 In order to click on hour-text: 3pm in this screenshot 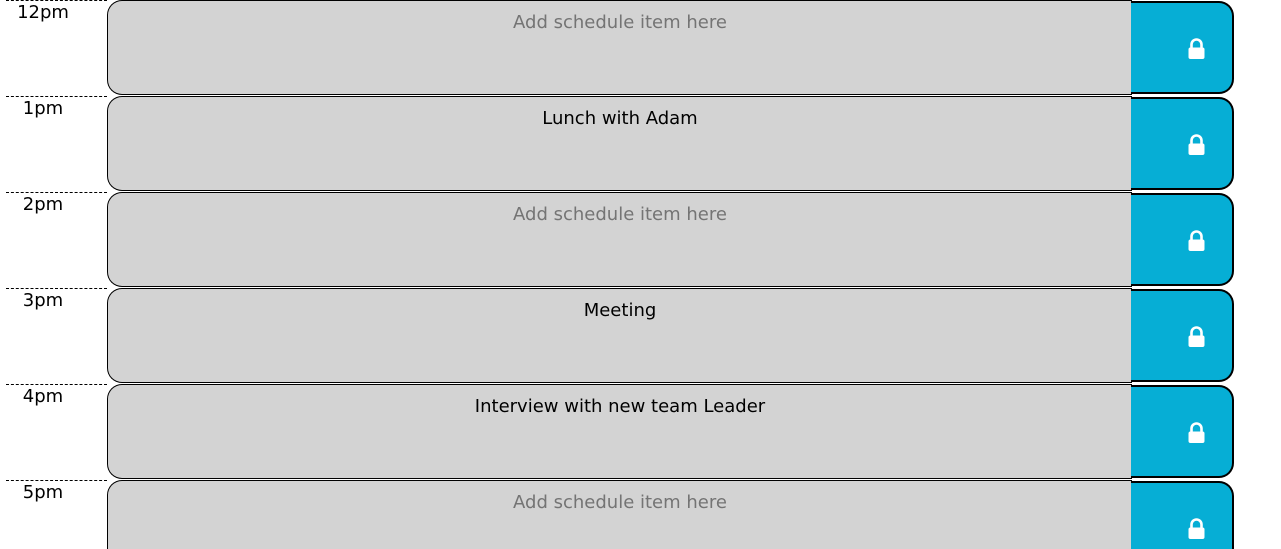, I will do `click(43, 300)`.